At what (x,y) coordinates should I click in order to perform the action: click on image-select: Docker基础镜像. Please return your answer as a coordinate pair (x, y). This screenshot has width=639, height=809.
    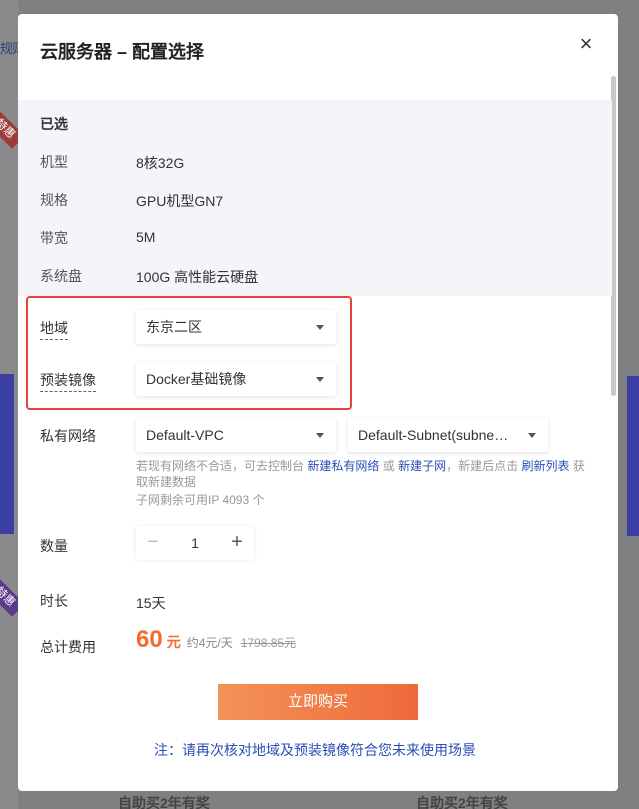
    Looking at the image, I should click on (236, 379).